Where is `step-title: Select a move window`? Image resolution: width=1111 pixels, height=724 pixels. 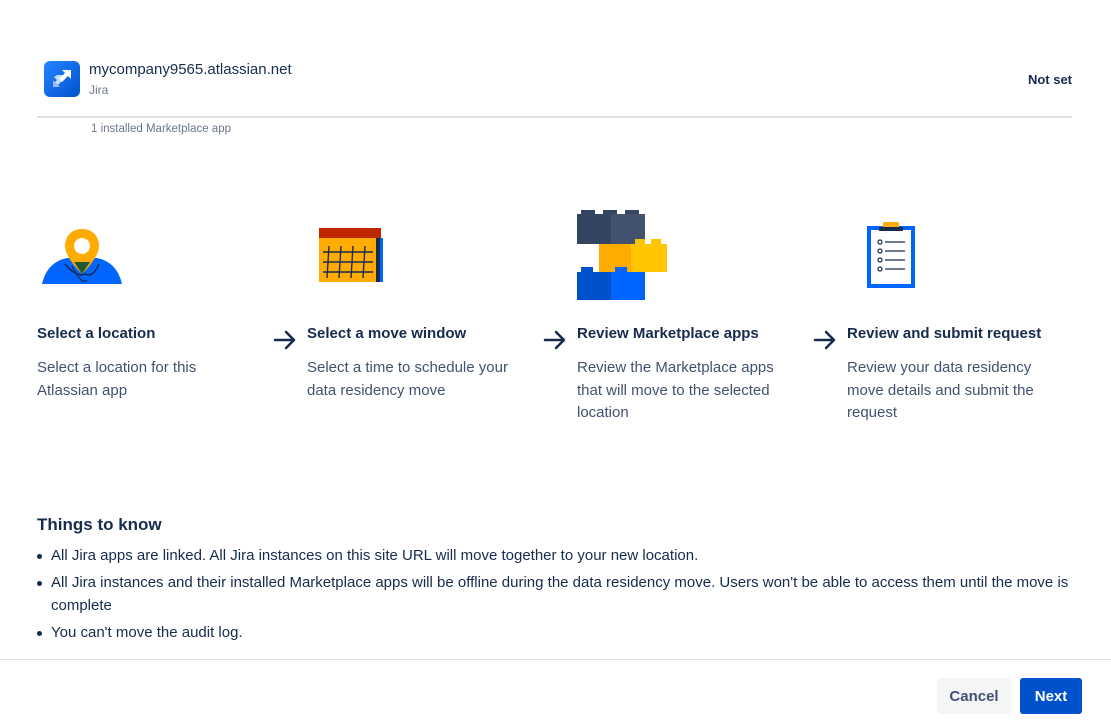
step-title: Select a move window is located at coordinates (387, 333).